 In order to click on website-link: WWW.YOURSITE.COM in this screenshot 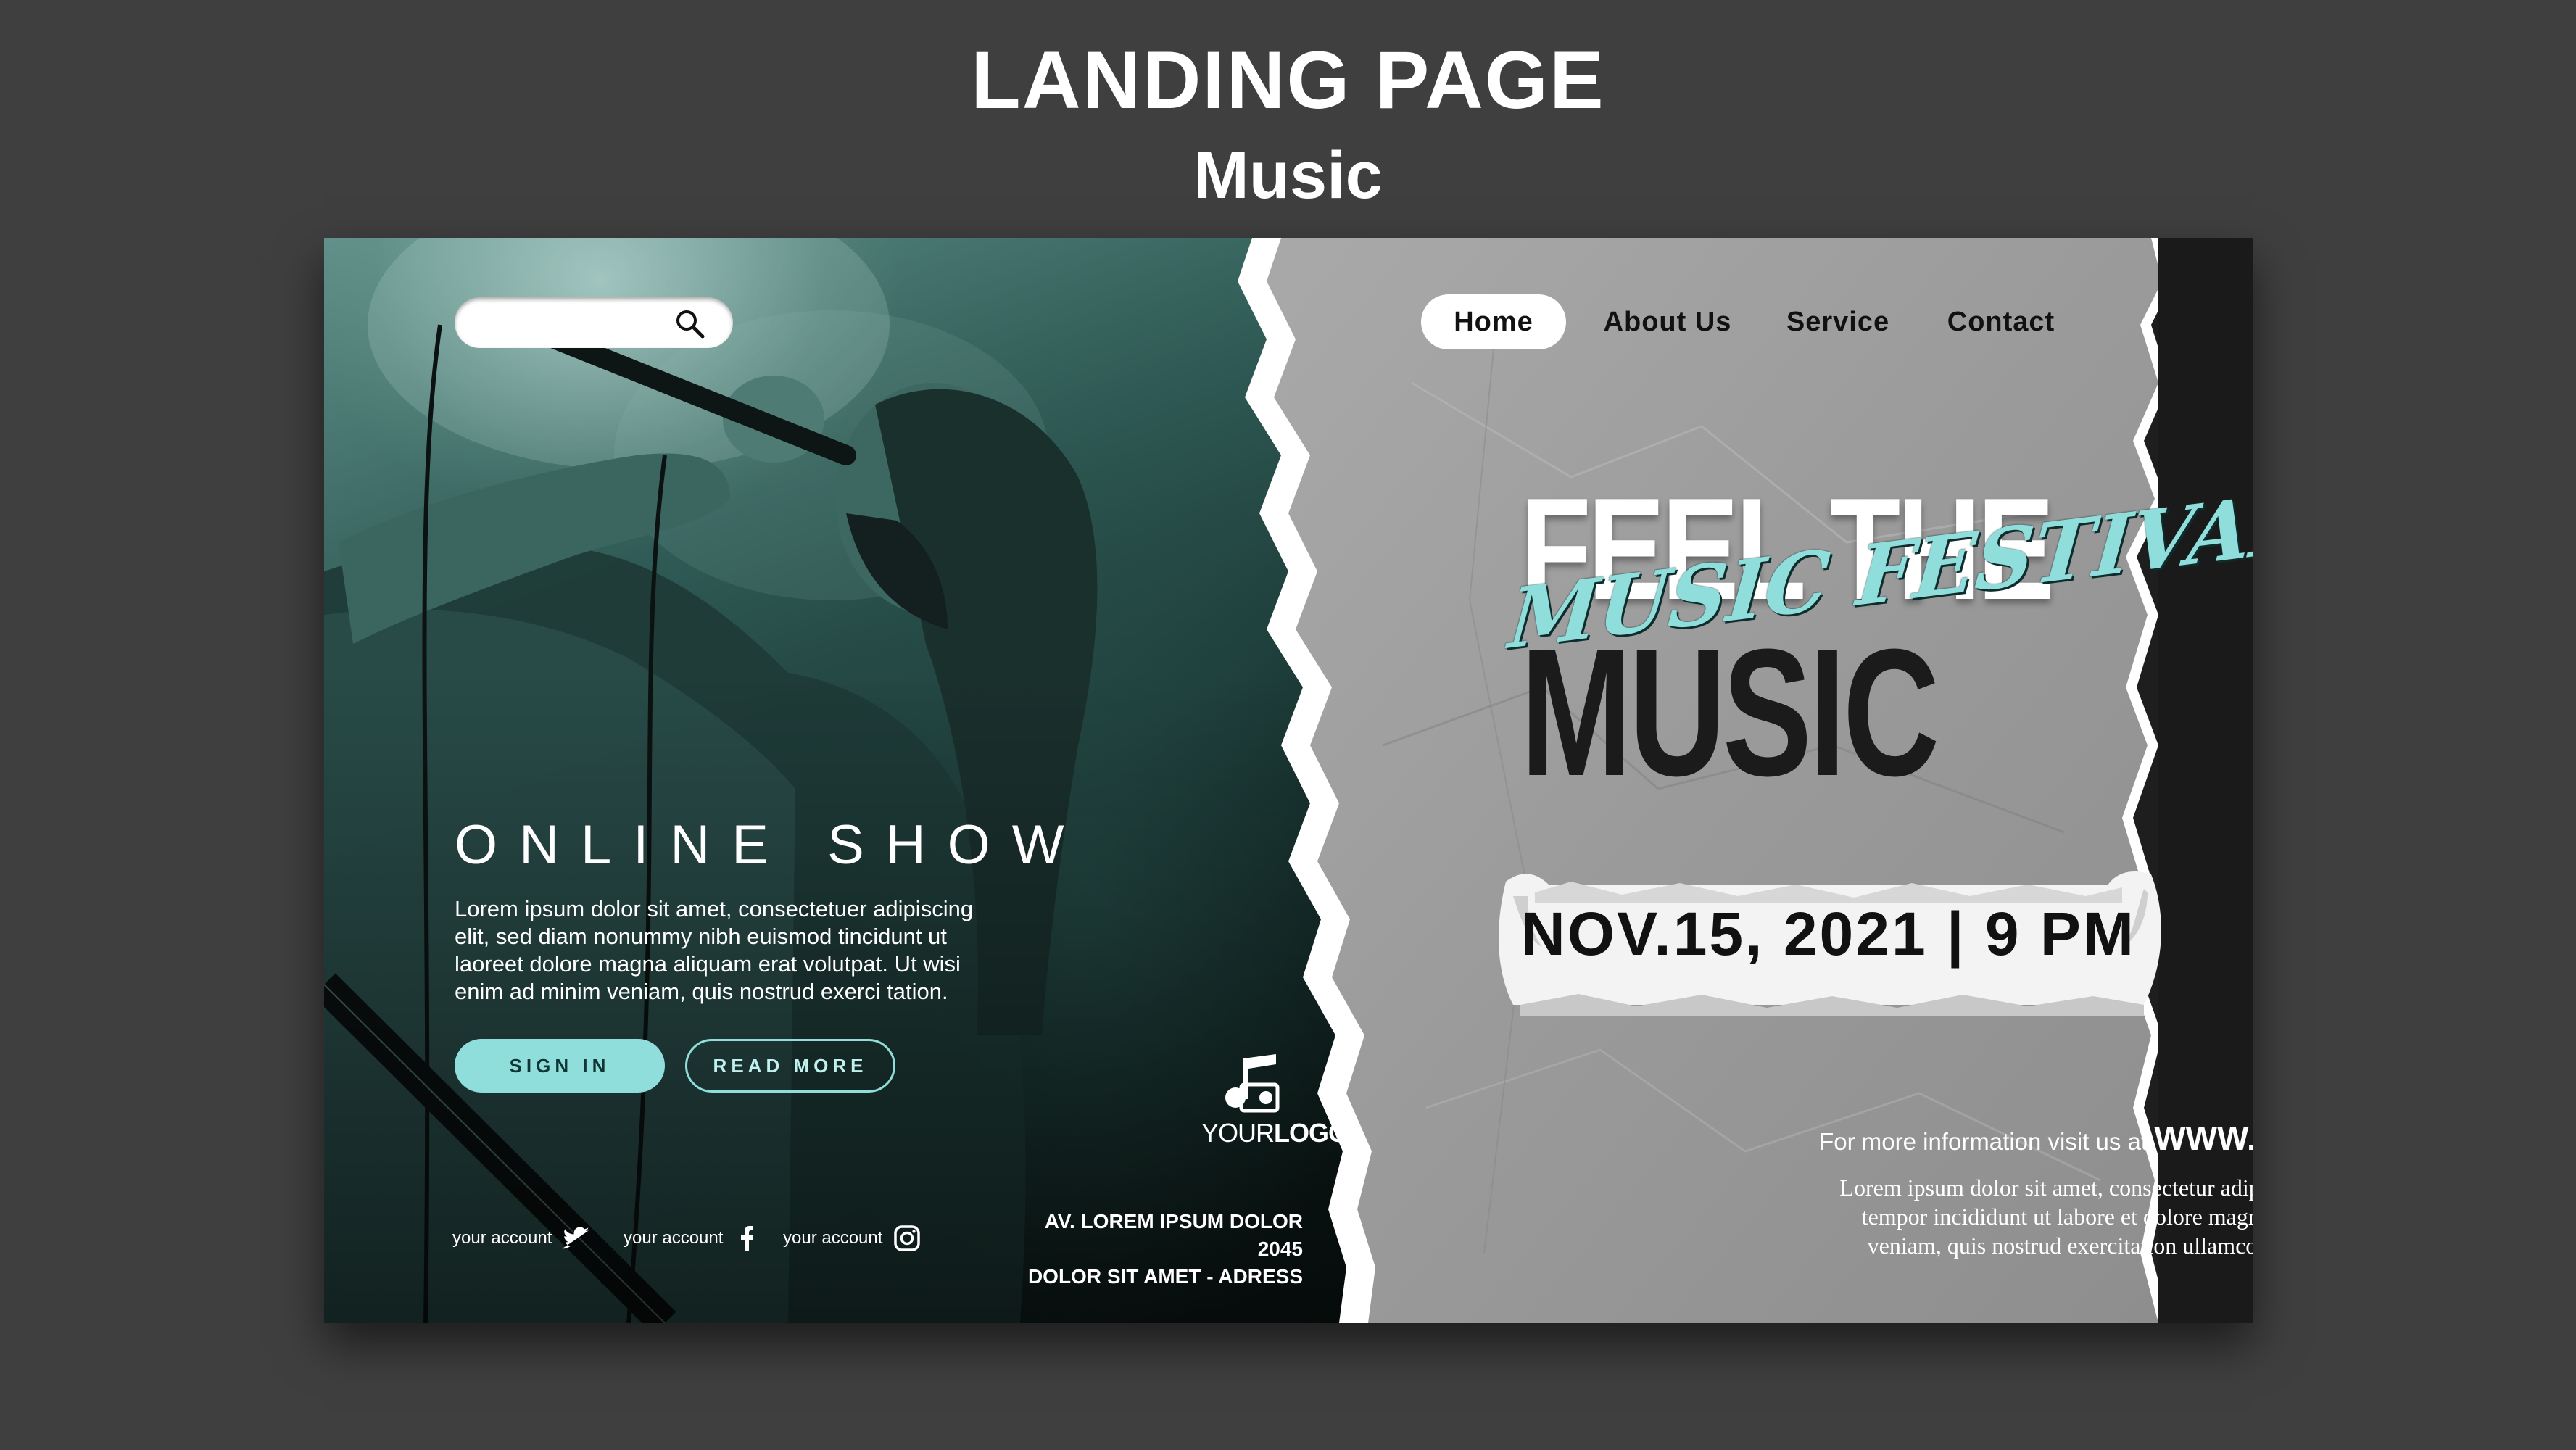, I will do `click(2203, 1138)`.